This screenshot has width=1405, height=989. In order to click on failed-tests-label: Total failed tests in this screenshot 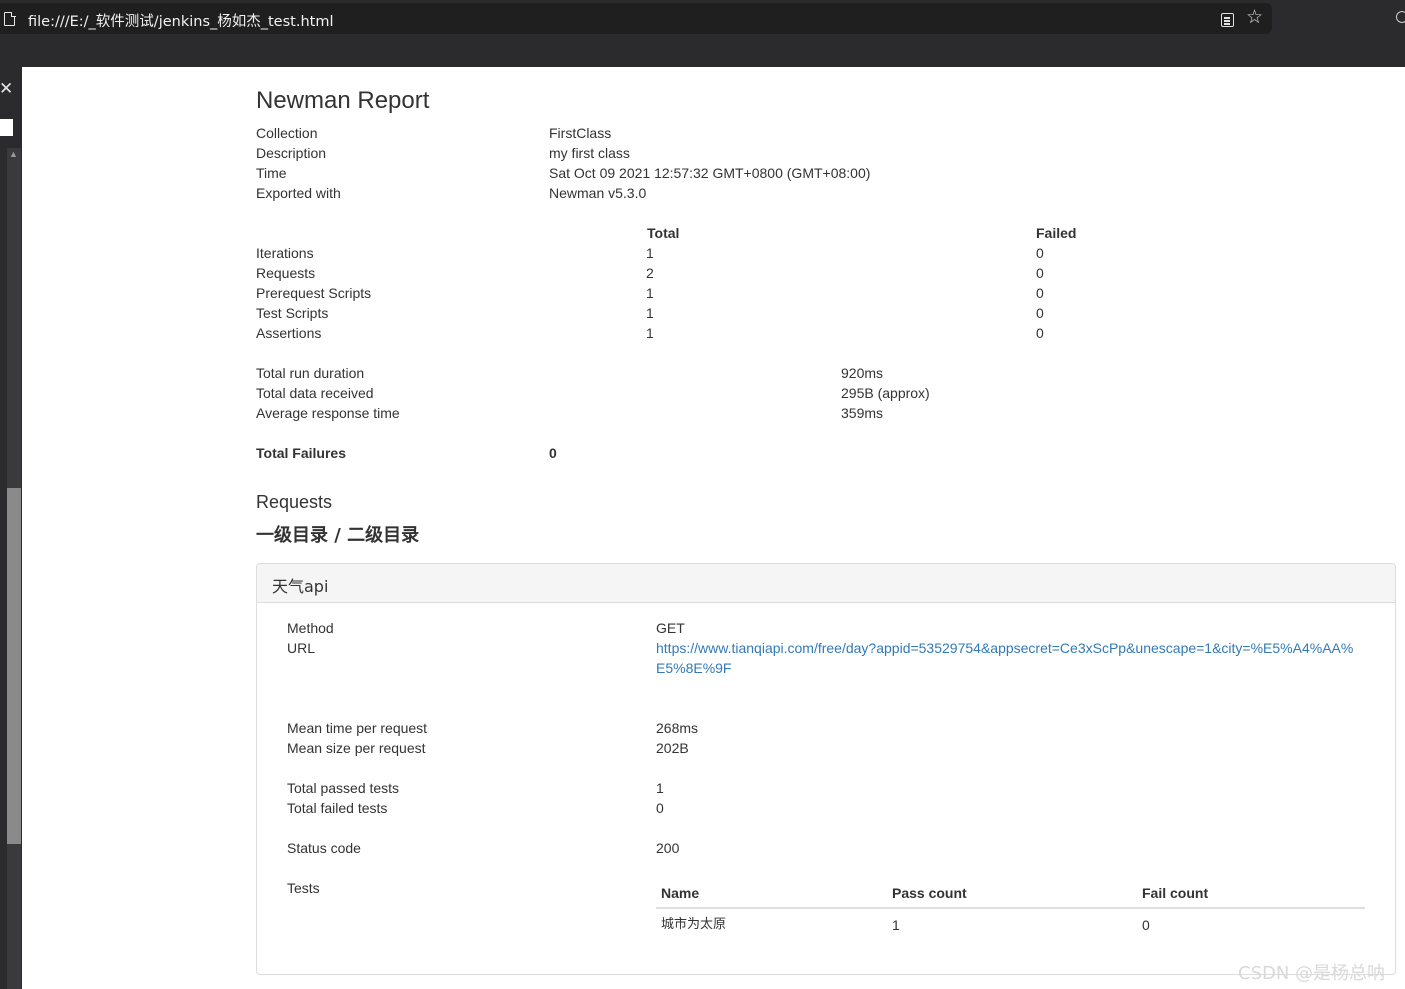, I will do `click(337, 808)`.